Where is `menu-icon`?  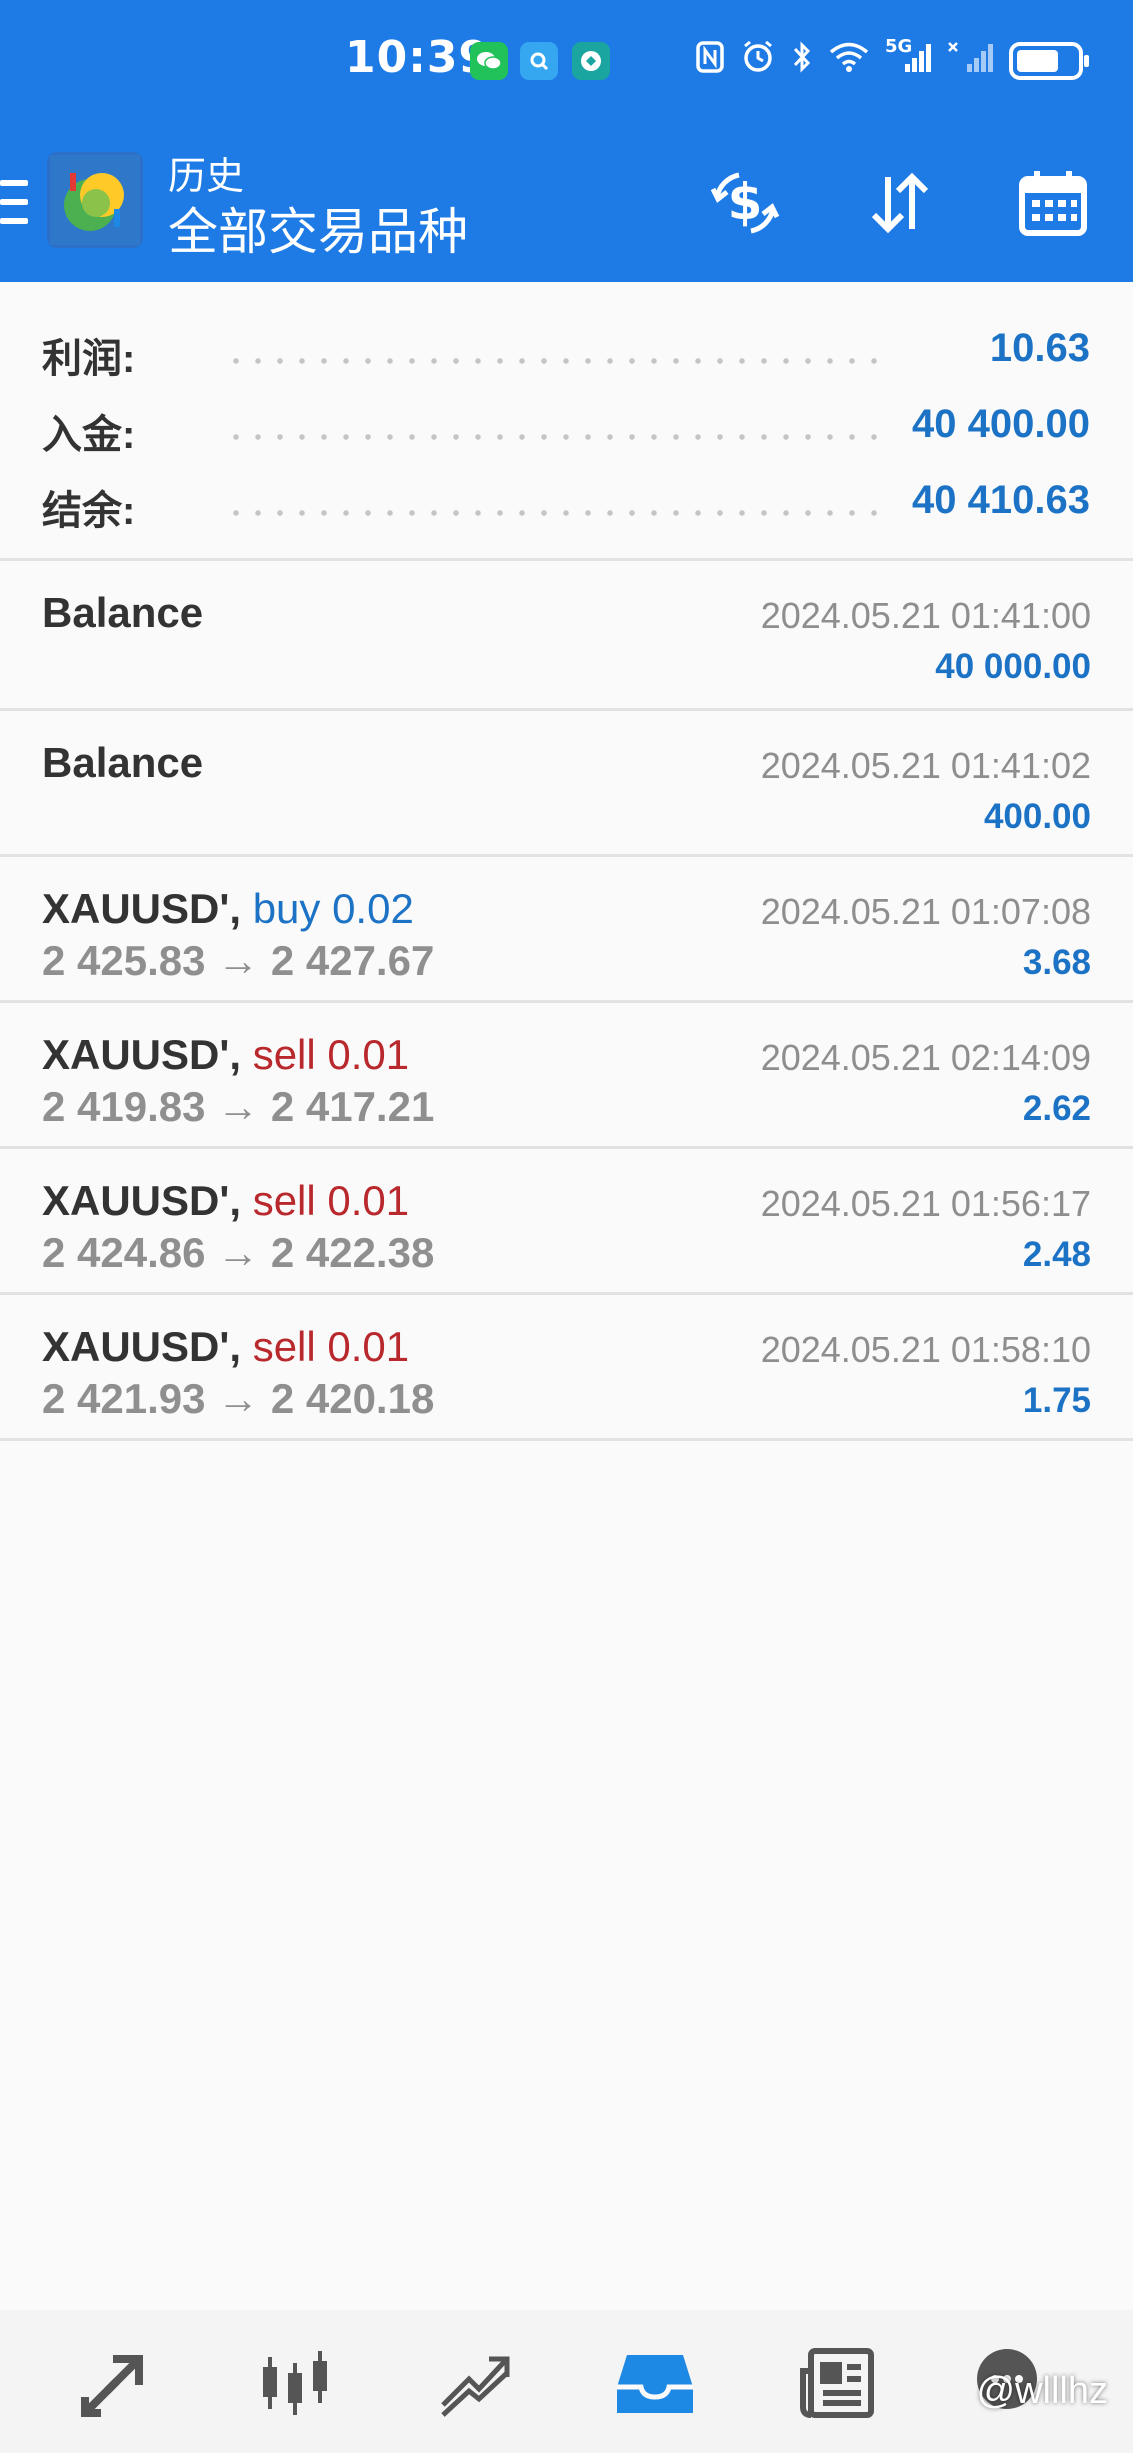
menu-icon is located at coordinates (14, 202).